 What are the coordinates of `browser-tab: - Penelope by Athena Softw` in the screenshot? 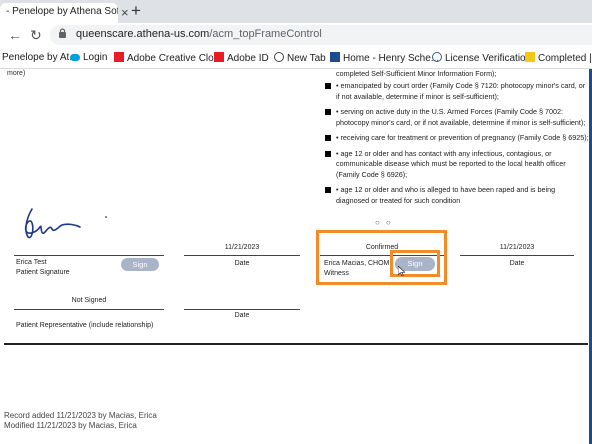 It's located at (59, 13).